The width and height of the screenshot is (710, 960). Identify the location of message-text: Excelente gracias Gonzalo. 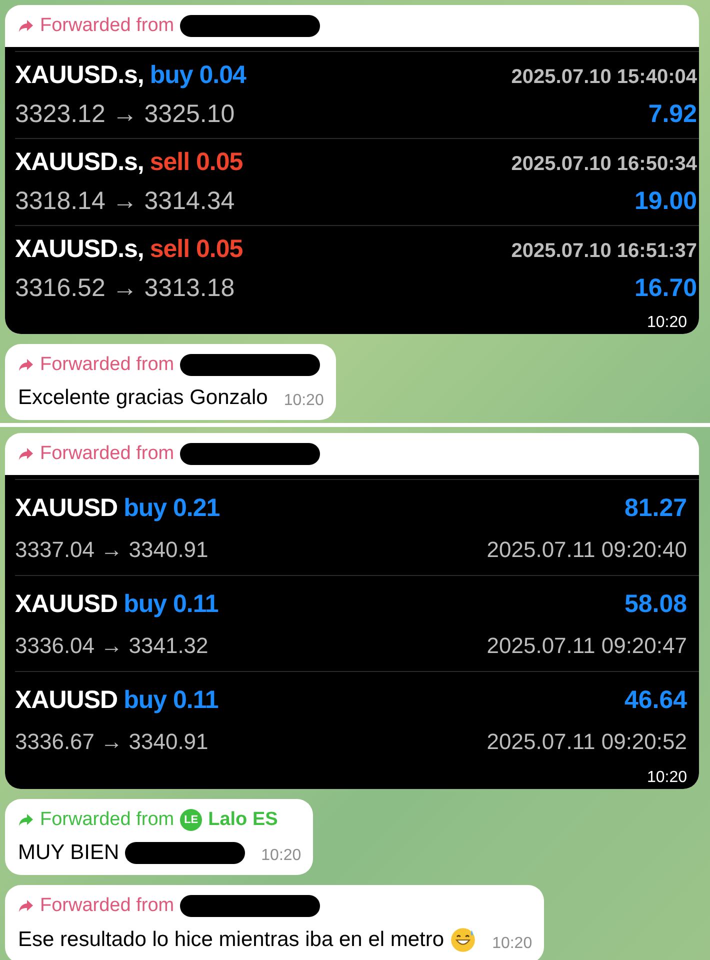
(143, 398).